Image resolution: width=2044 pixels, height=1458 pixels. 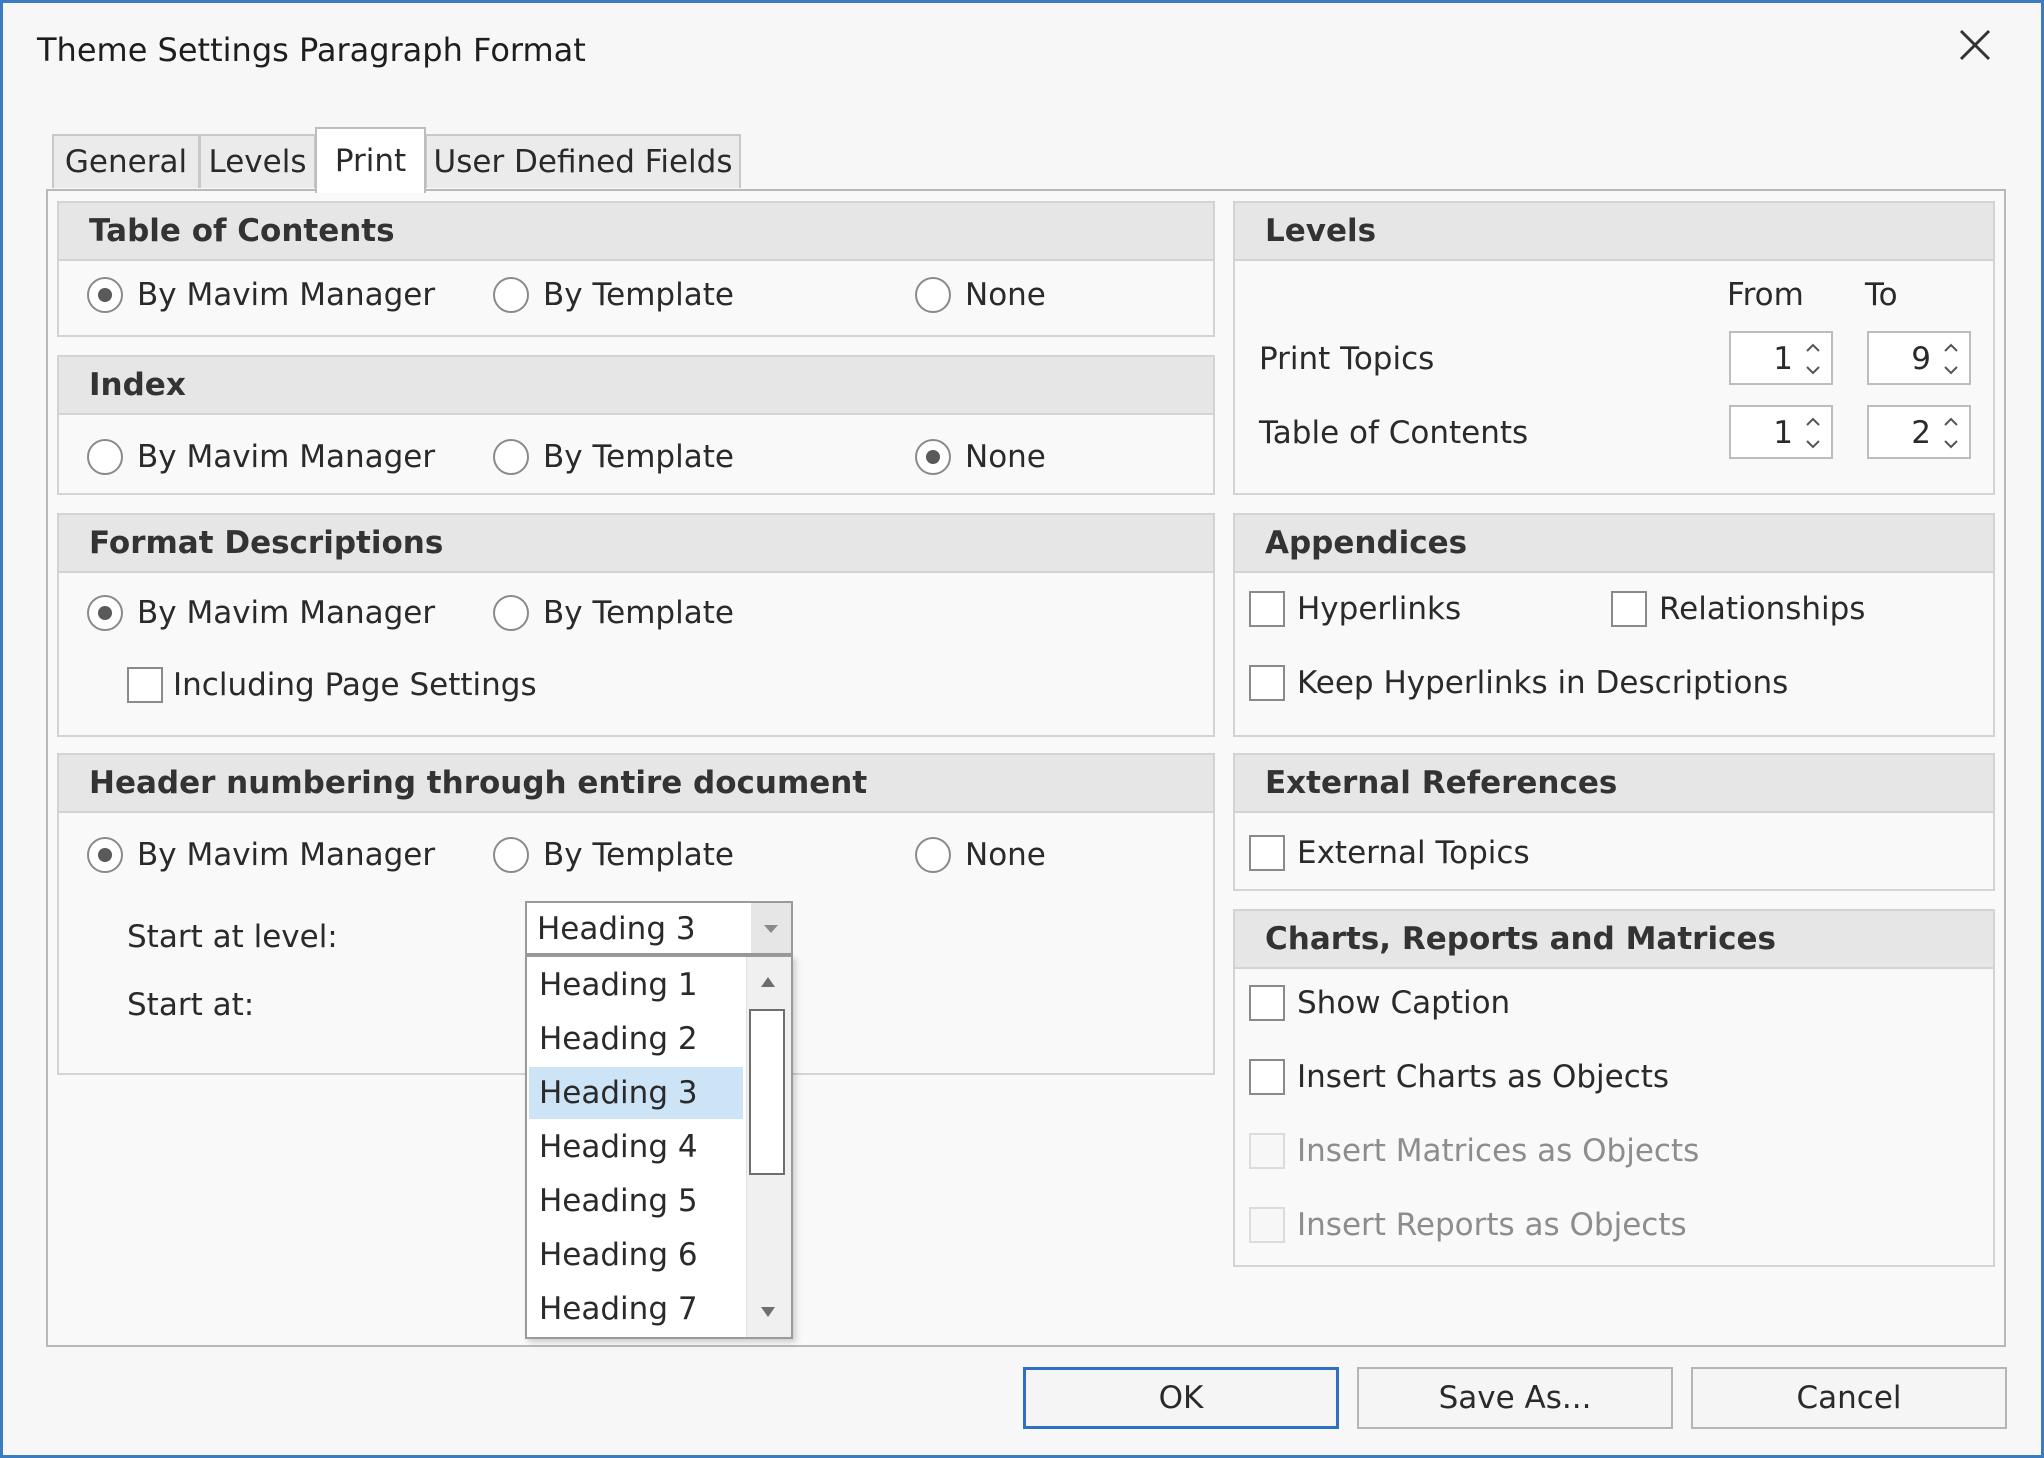 I want to click on index-radio-by-mavim-manager, so click(x=105, y=457).